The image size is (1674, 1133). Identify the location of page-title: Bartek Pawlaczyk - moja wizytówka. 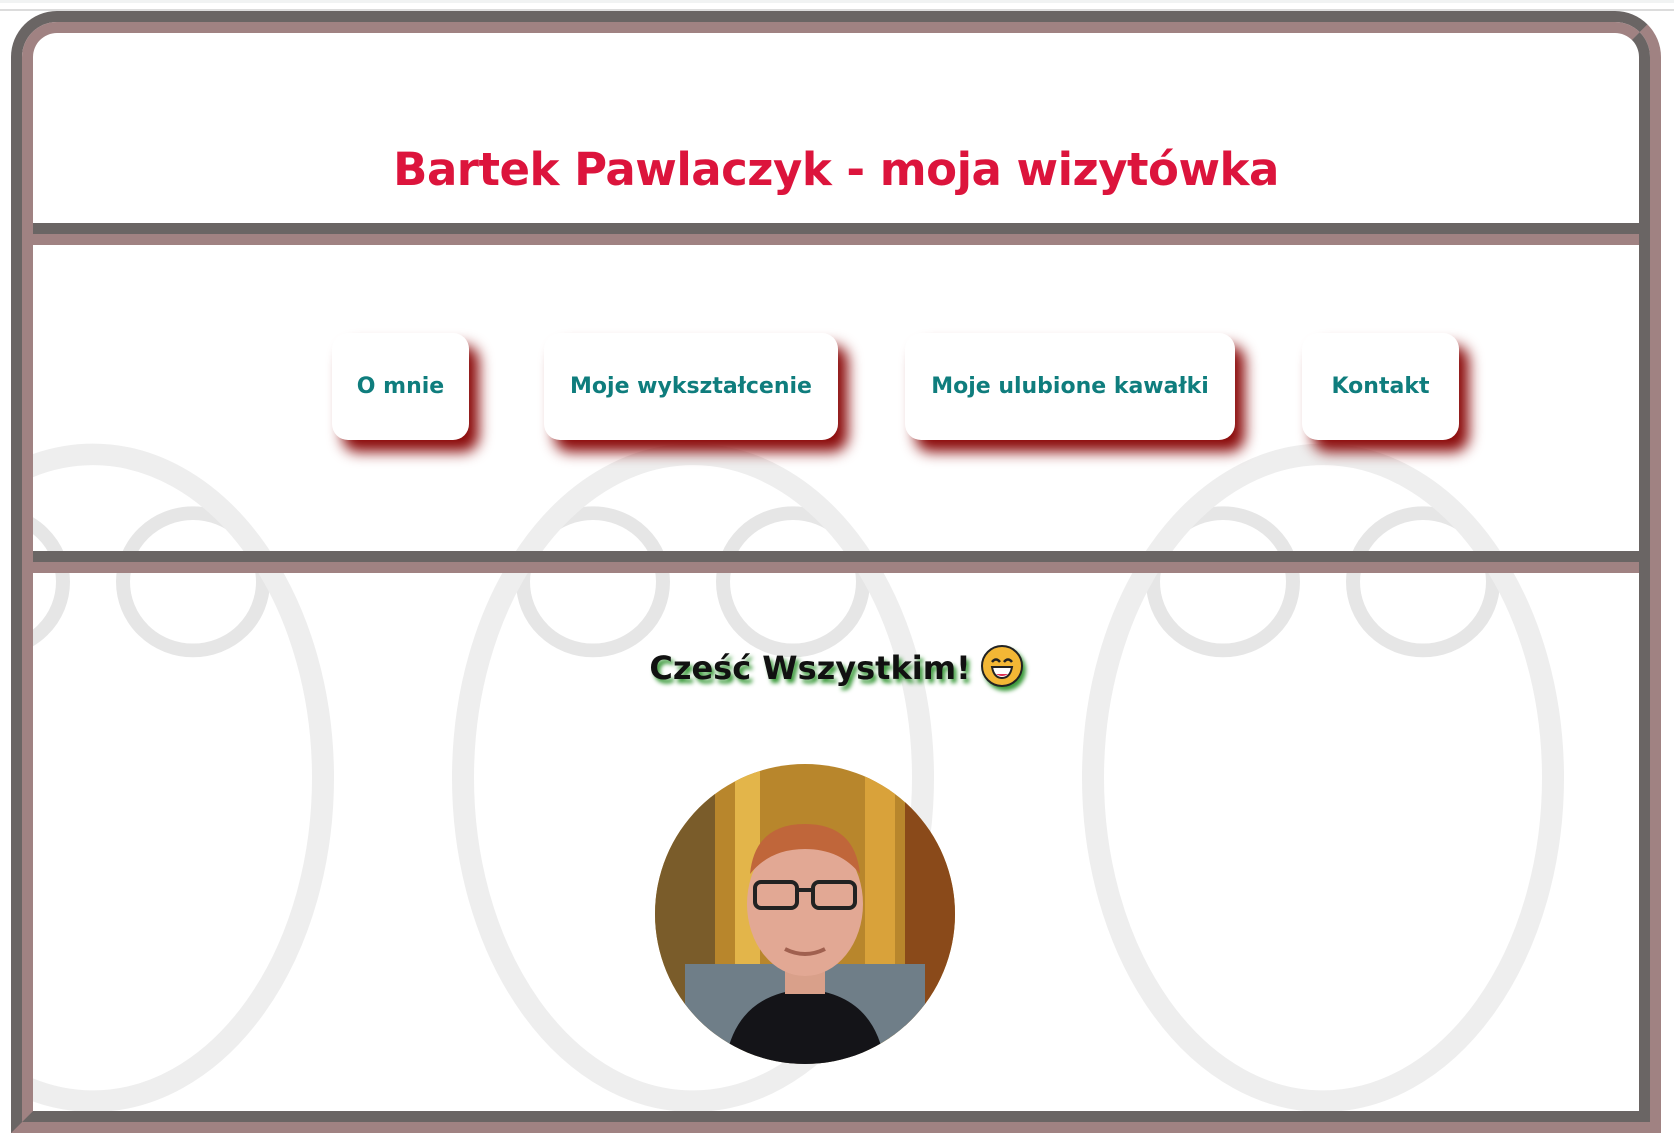
(836, 169).